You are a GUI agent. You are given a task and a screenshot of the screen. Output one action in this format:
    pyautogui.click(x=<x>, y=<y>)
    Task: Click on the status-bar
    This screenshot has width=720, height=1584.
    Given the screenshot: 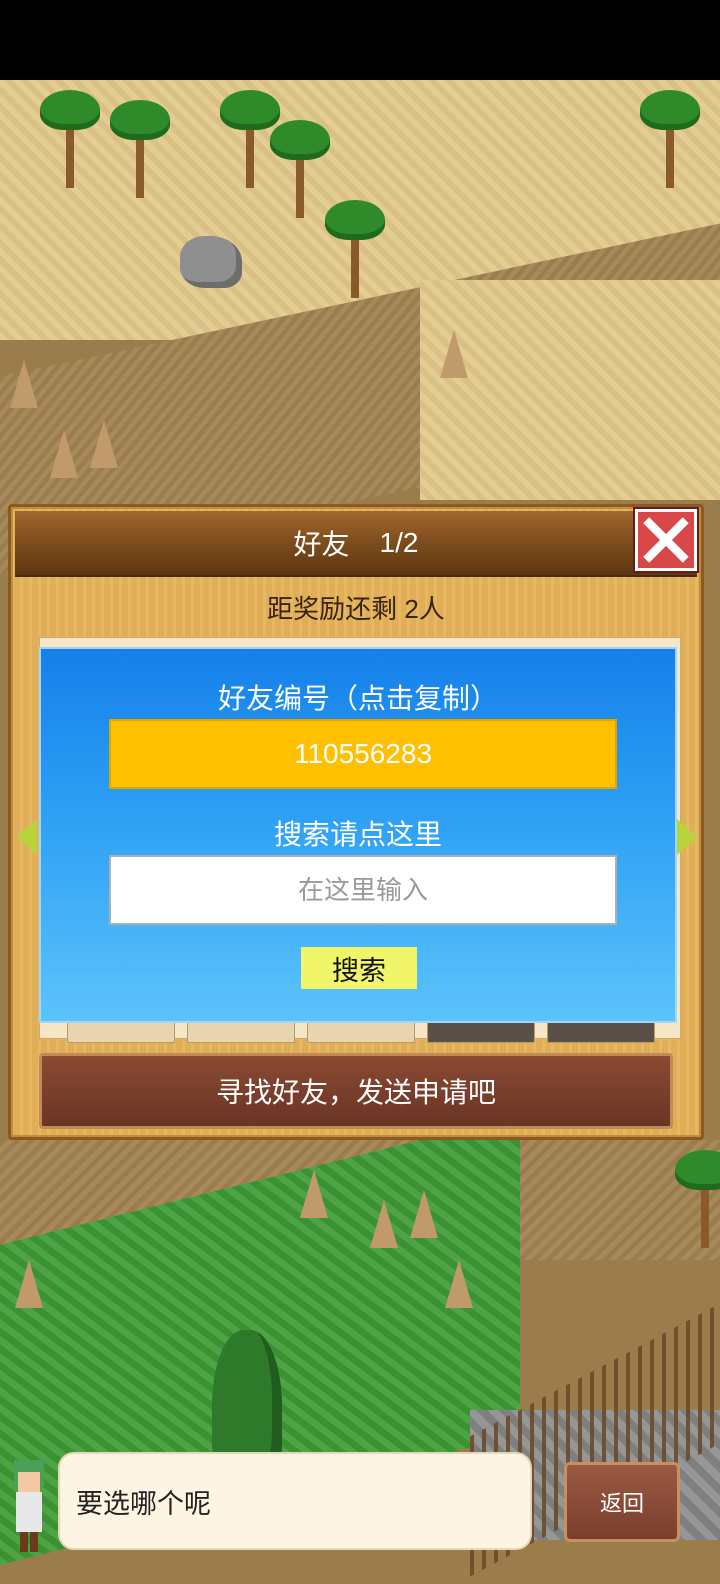 What is the action you would take?
    pyautogui.click(x=360, y=40)
    